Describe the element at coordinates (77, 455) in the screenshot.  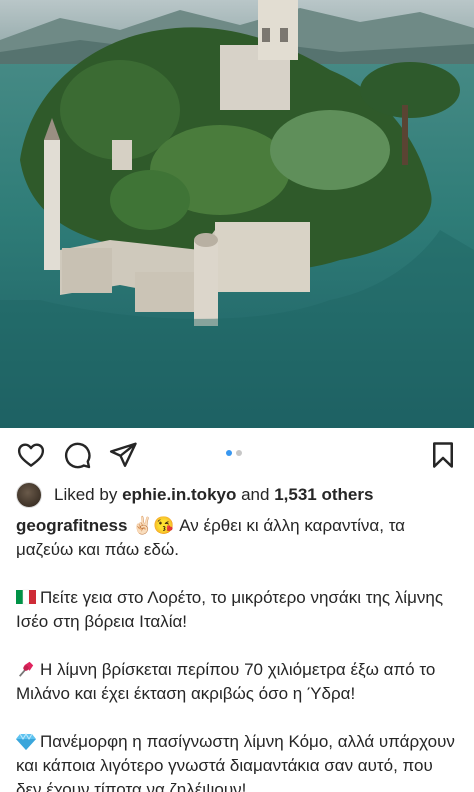
I see `comment-icon` at that location.